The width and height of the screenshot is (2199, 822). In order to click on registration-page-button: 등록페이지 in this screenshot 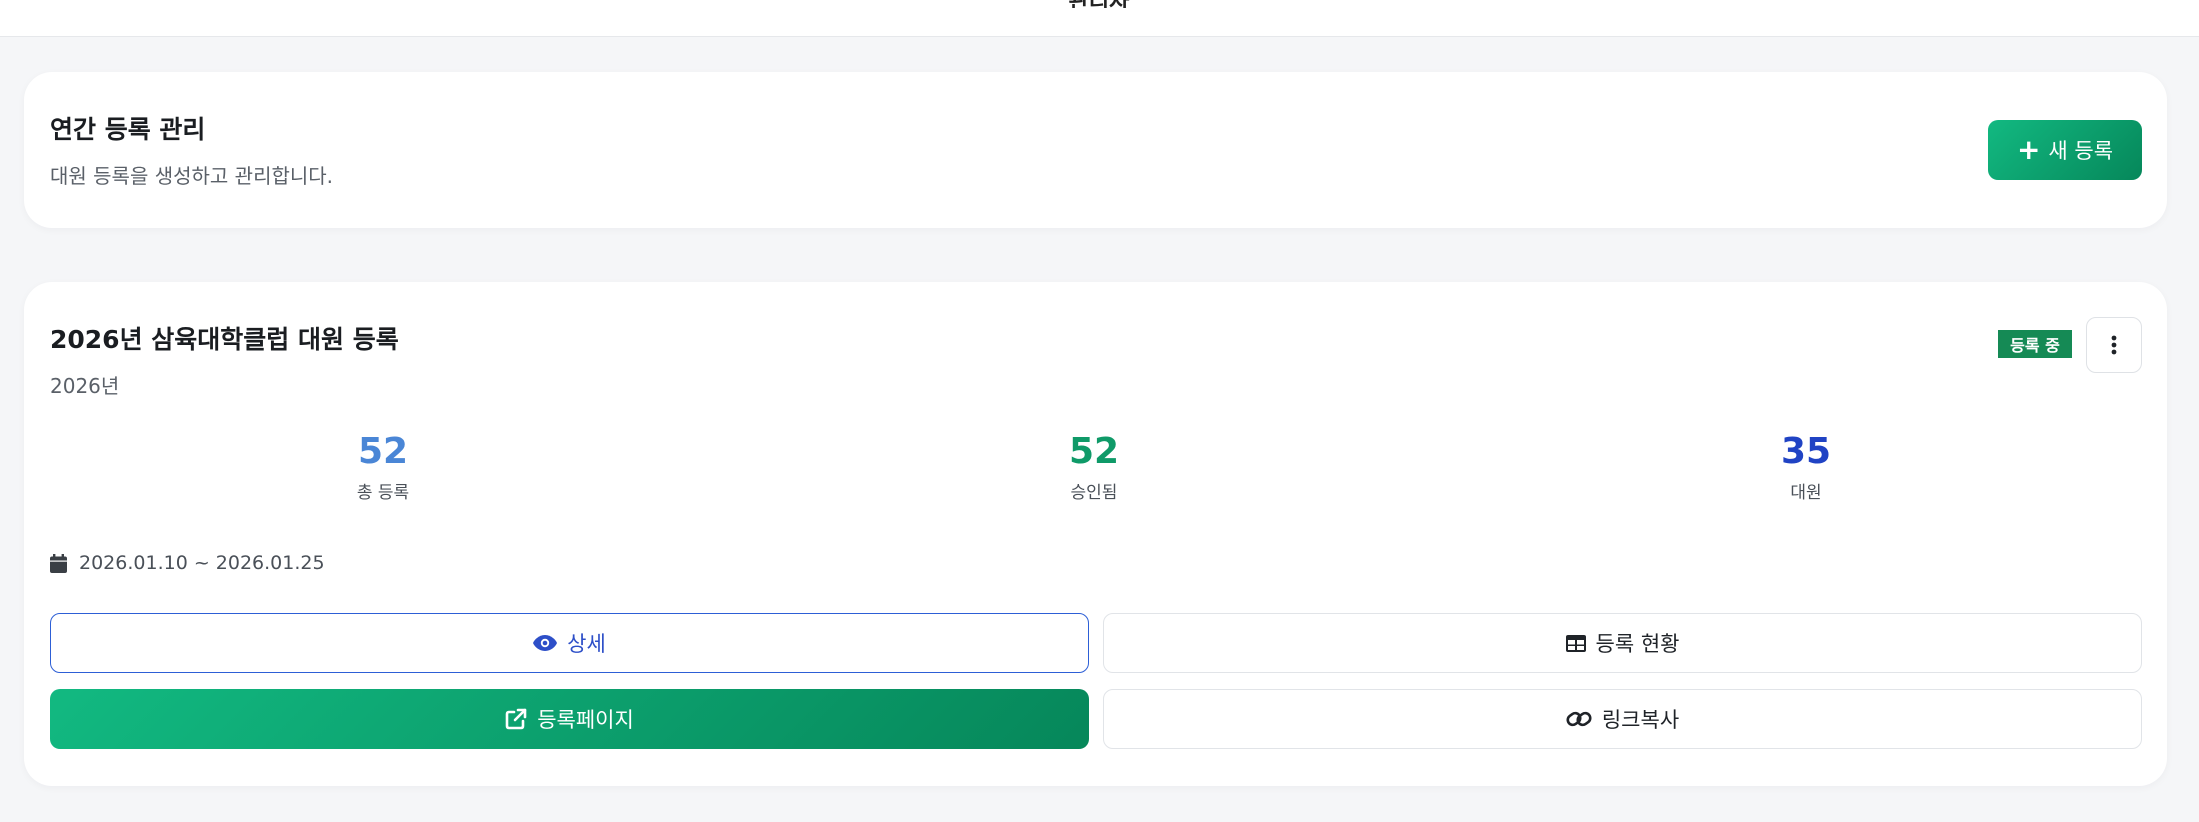, I will do `click(569, 719)`.